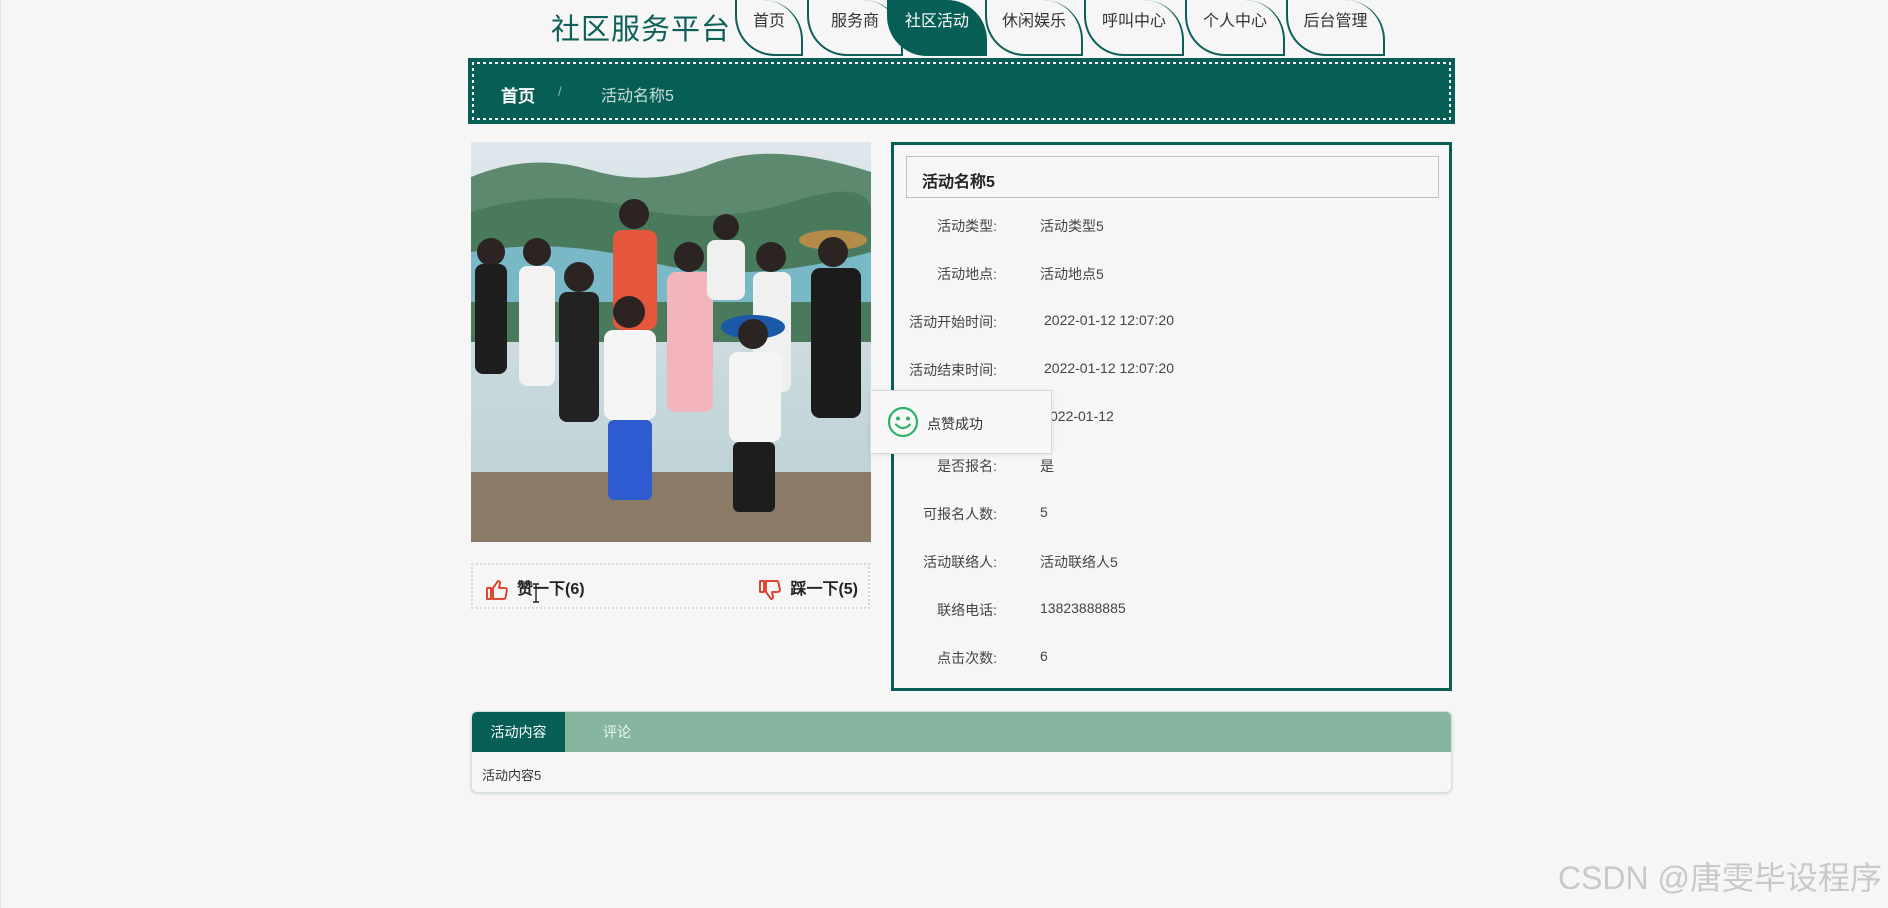 This screenshot has width=1888, height=908. I want to click on field-value: 6, so click(1044, 656).